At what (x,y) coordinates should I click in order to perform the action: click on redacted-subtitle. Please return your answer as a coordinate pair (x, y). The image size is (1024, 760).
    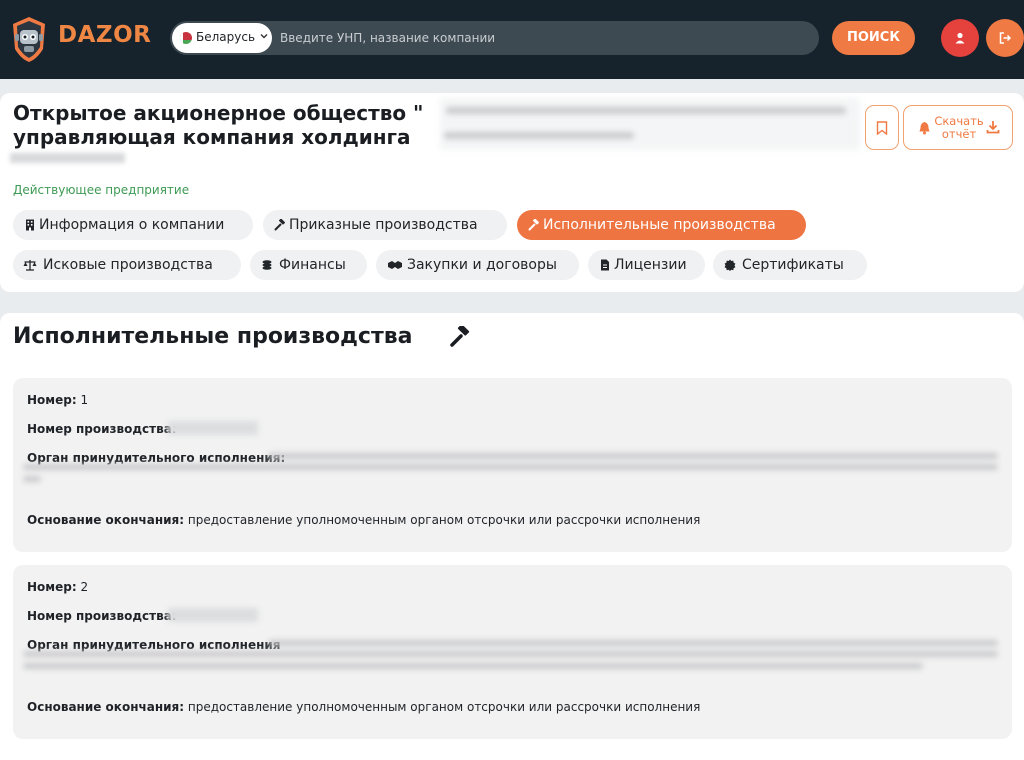
    Looking at the image, I should click on (67, 158).